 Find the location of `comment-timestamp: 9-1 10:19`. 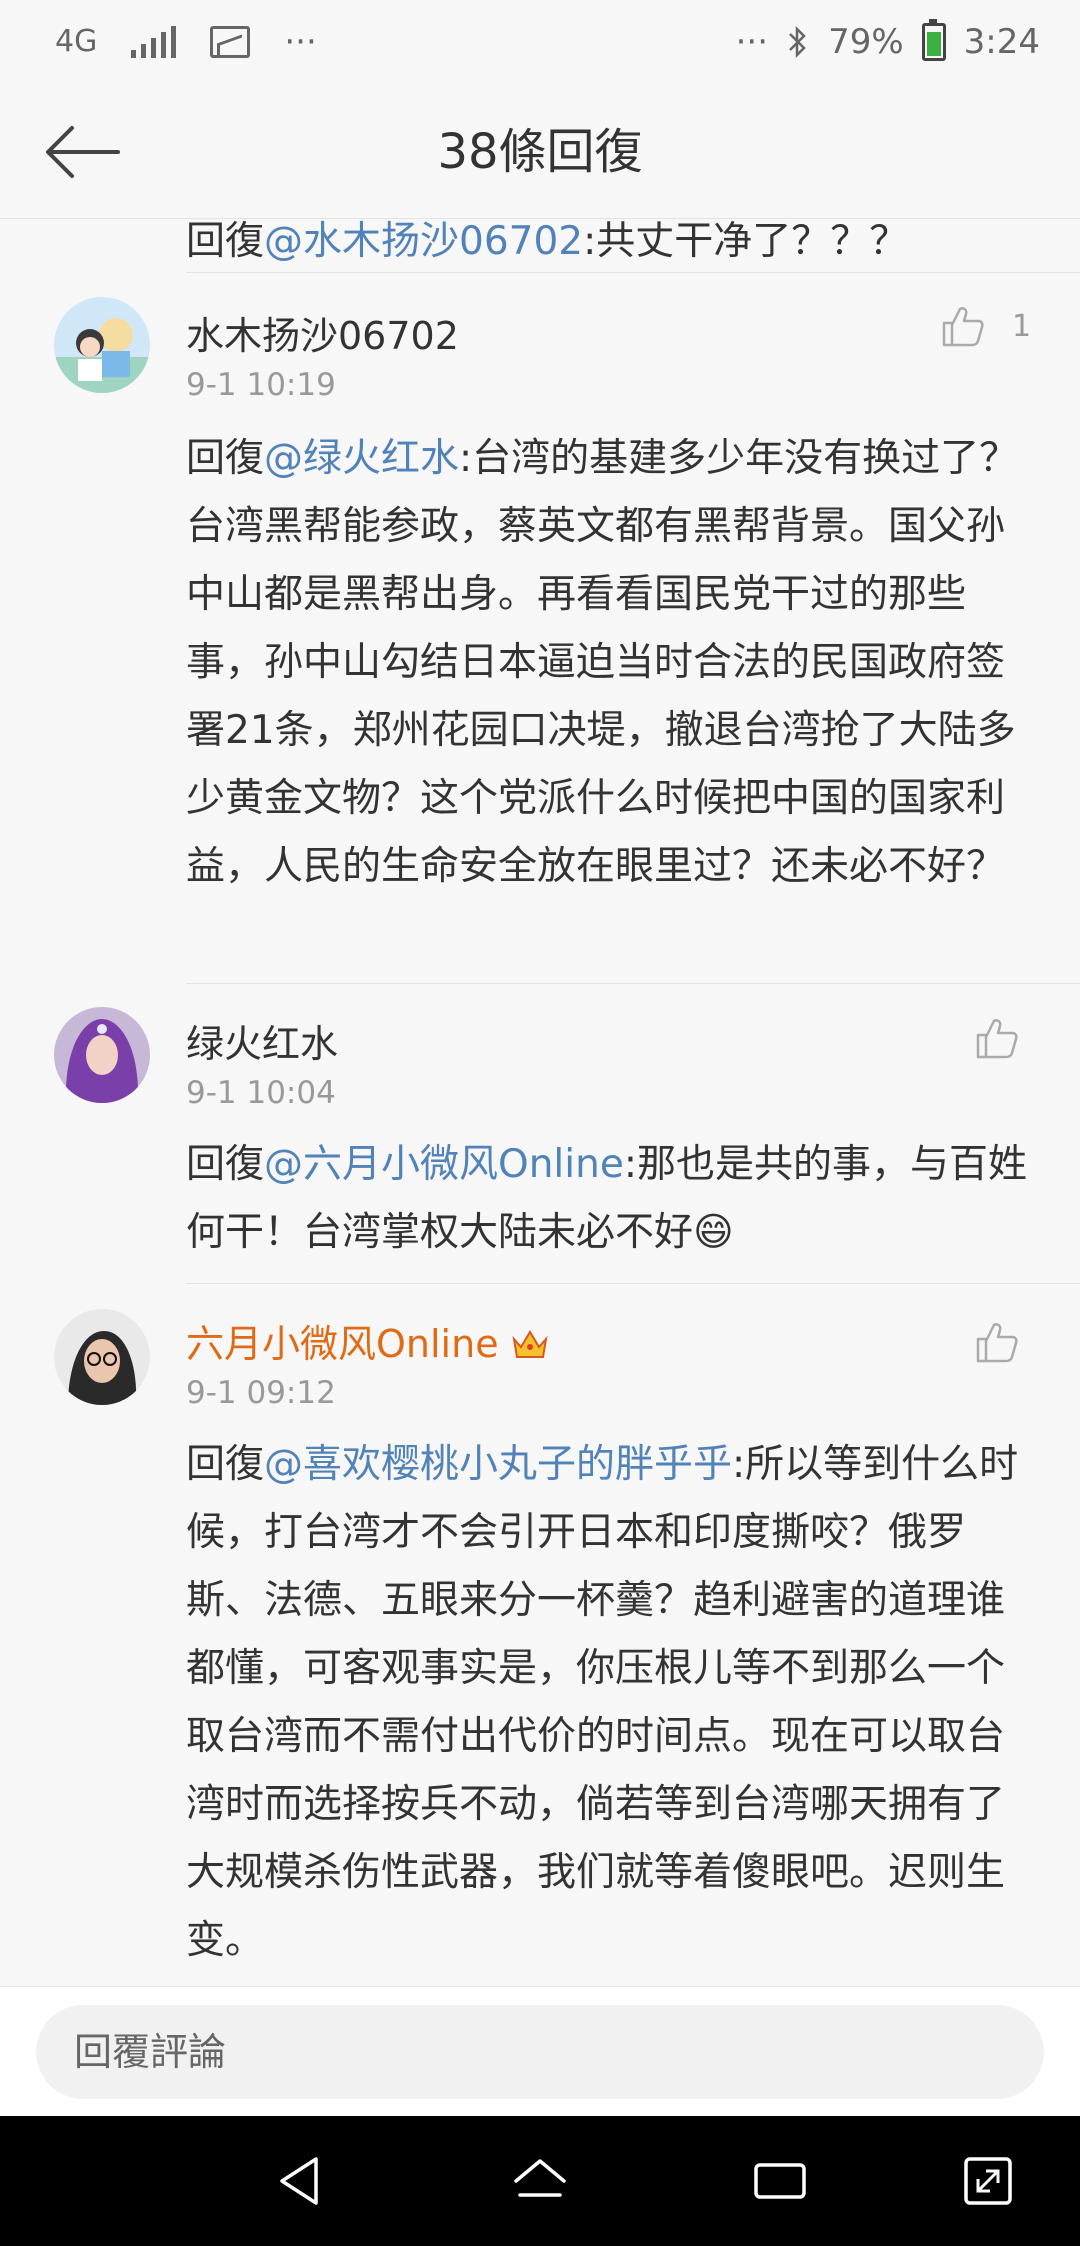

comment-timestamp: 9-1 10:19 is located at coordinates (261, 385).